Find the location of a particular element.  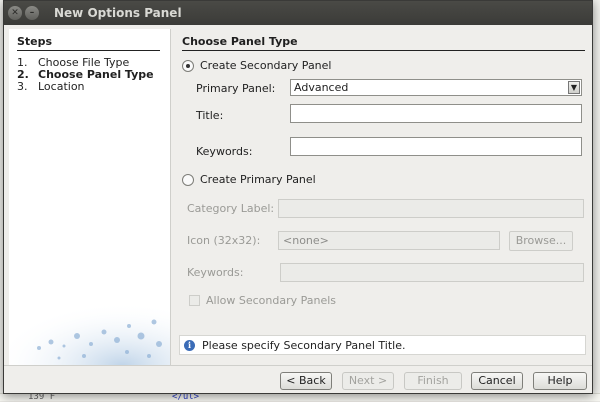

primary-panel-value: Advanced is located at coordinates (321, 87).